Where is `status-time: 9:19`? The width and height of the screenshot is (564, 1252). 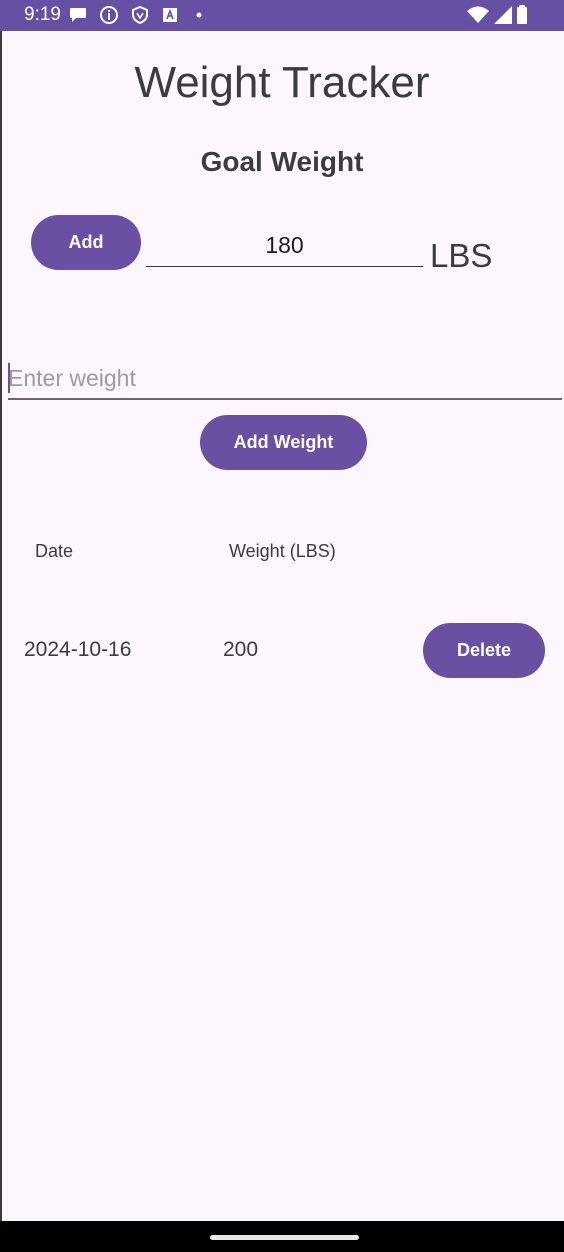
status-time: 9:19 is located at coordinates (42, 14).